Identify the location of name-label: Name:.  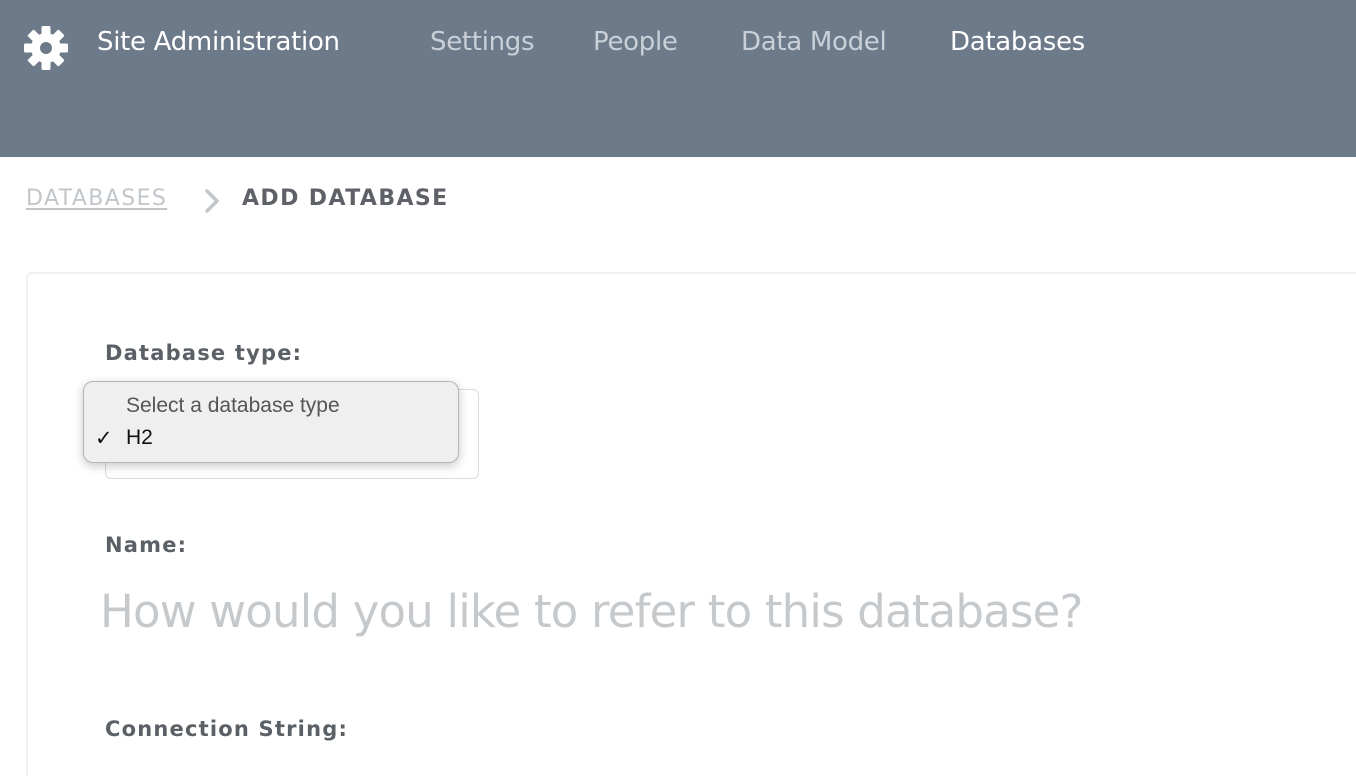
(146, 545).